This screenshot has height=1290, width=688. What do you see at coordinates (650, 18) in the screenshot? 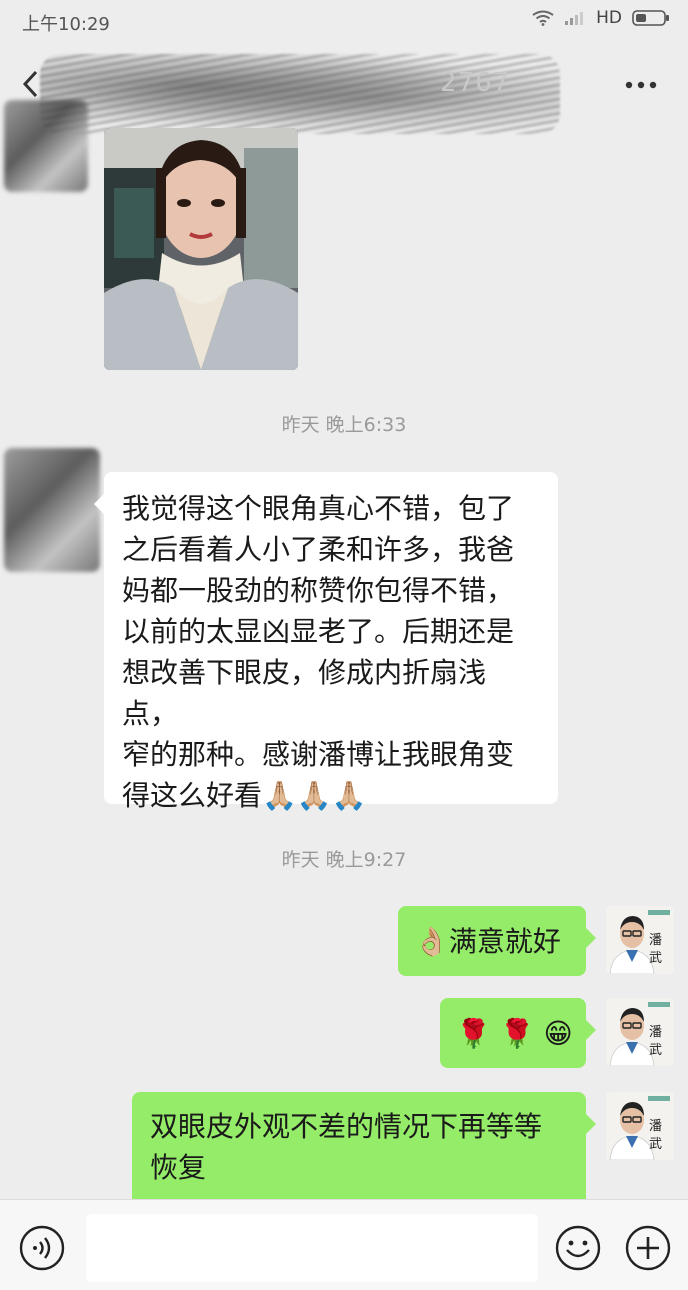
I see `battery-icon` at bounding box center [650, 18].